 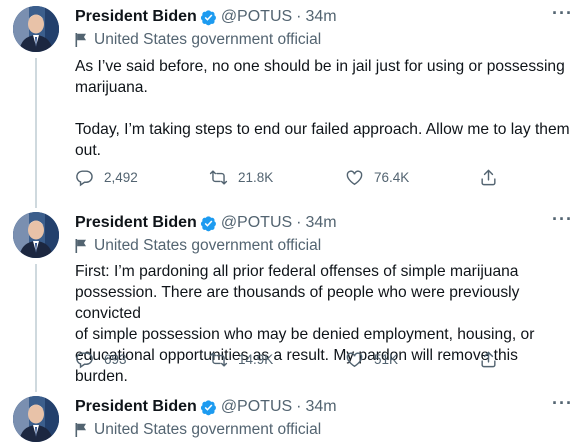 What do you see at coordinates (101, 359) in the screenshot?
I see `reply-button: 693` at bounding box center [101, 359].